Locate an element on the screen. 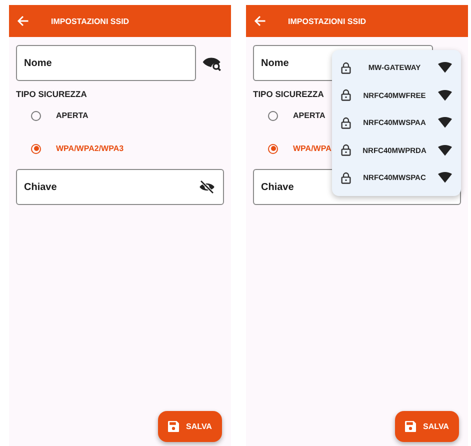 The height and width of the screenshot is (446, 471). radio-label: WPA/WPA is located at coordinates (312, 148).